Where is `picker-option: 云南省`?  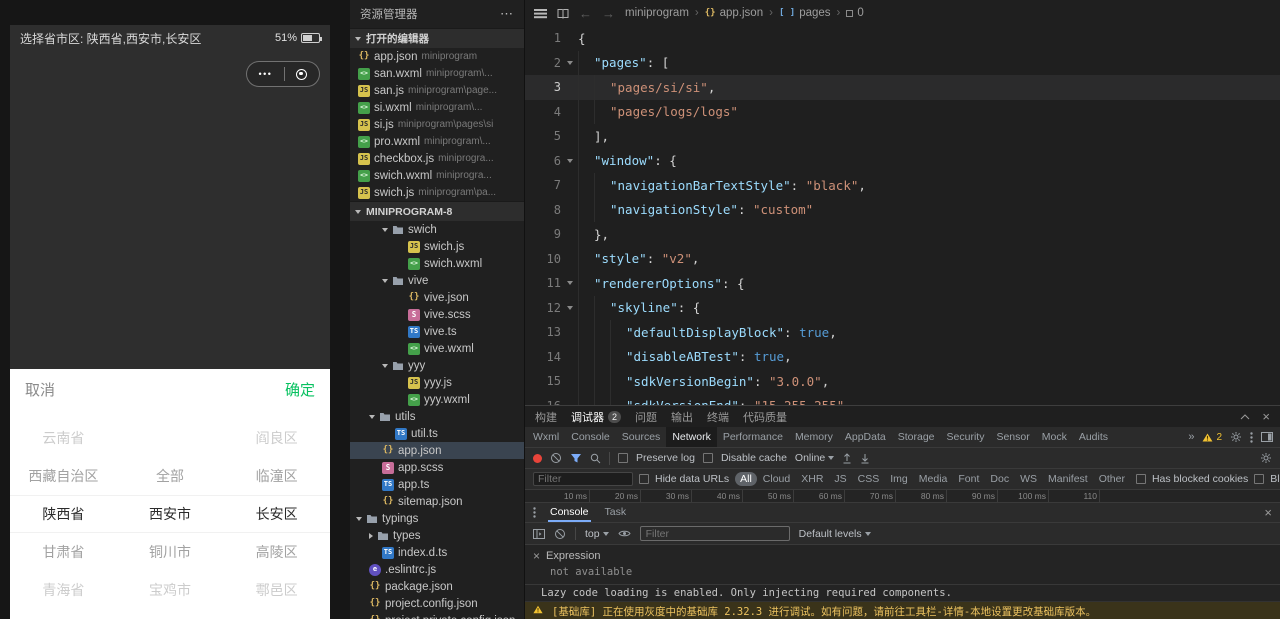
picker-option: 云南省 is located at coordinates (63, 438).